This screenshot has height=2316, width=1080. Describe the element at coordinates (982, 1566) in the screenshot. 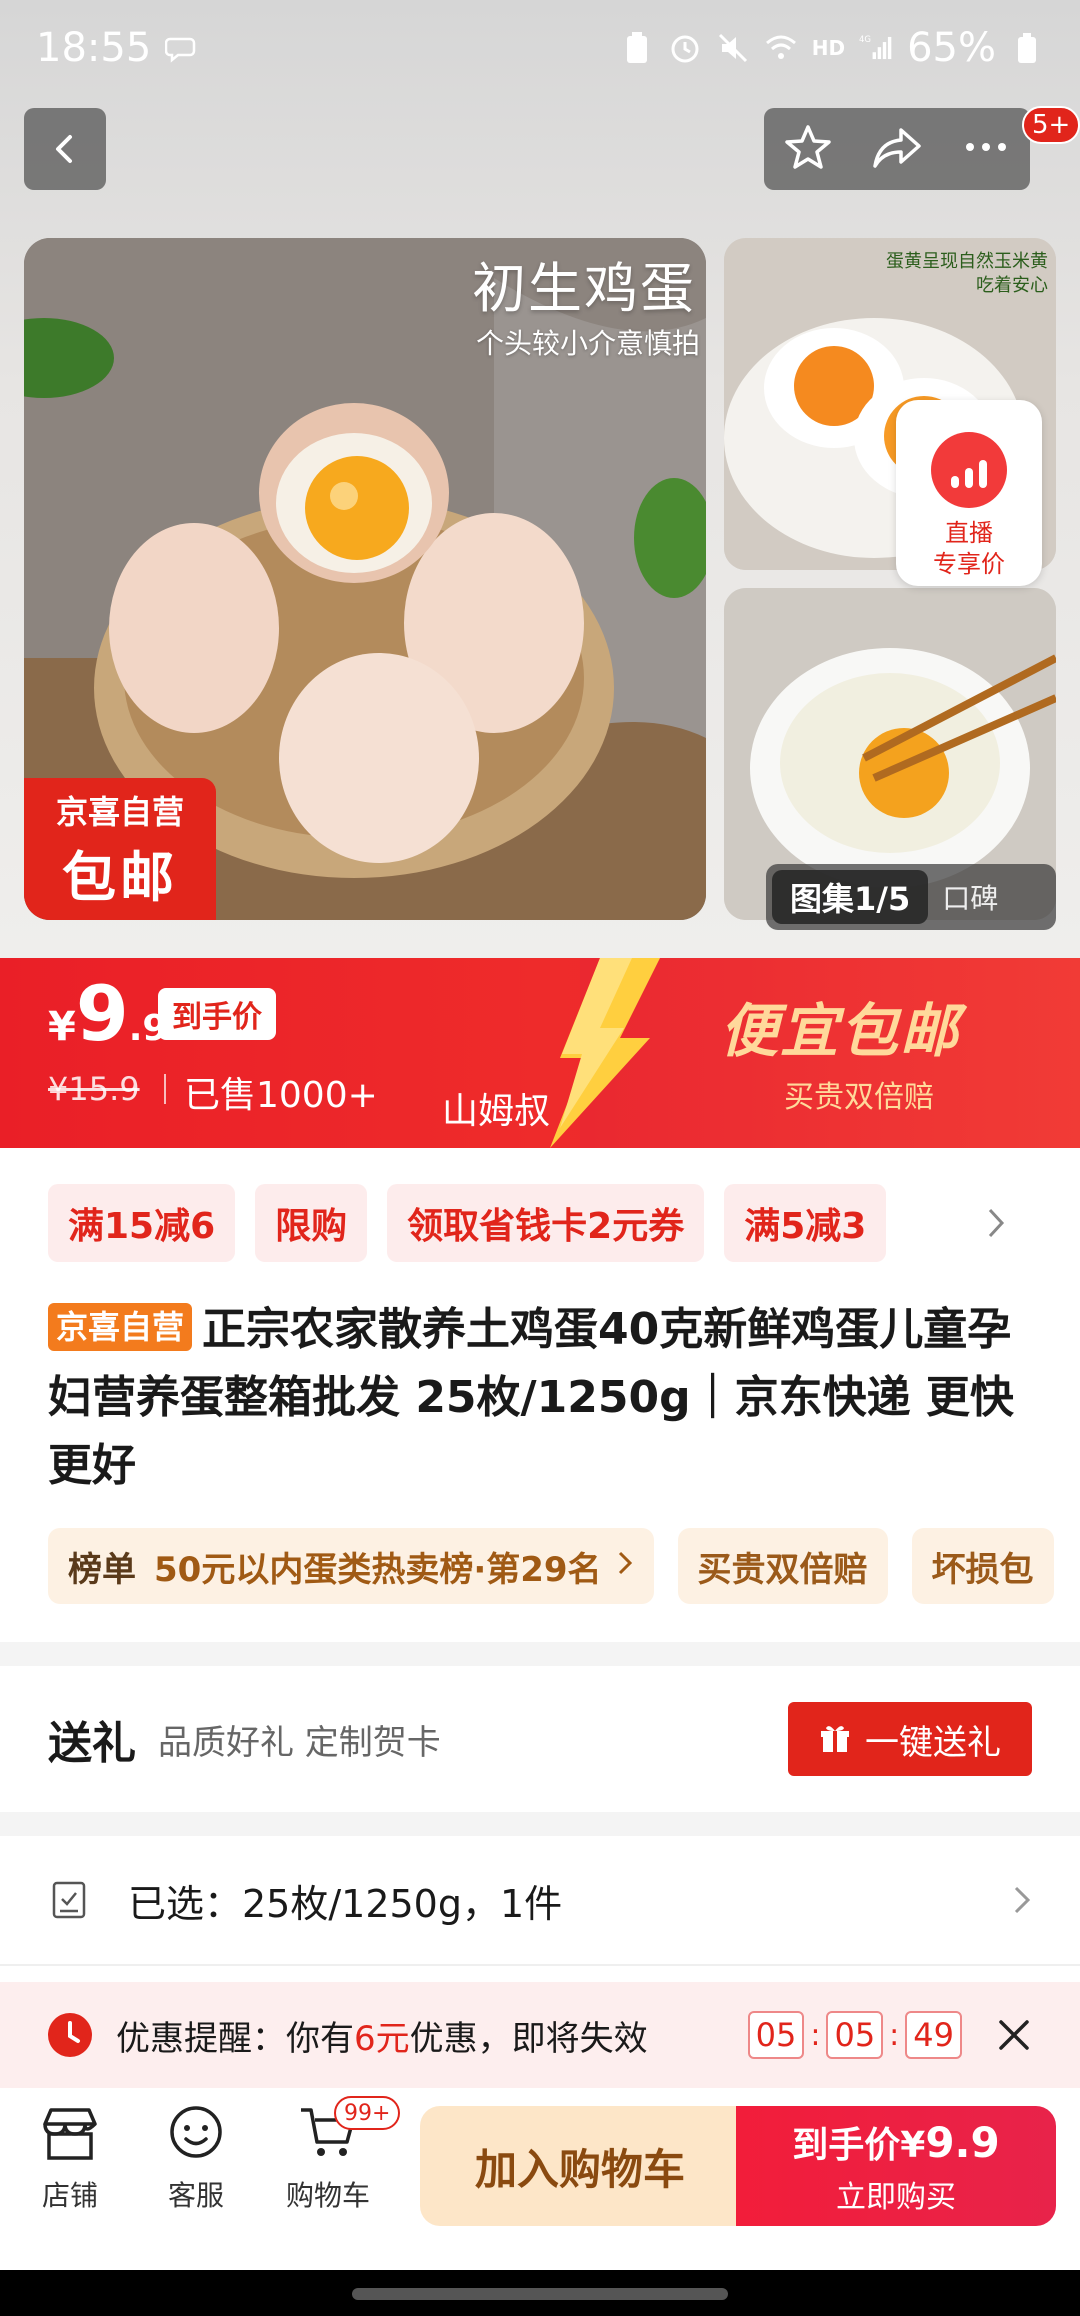

I see `damage-guarantee-tag: 坏损包` at that location.